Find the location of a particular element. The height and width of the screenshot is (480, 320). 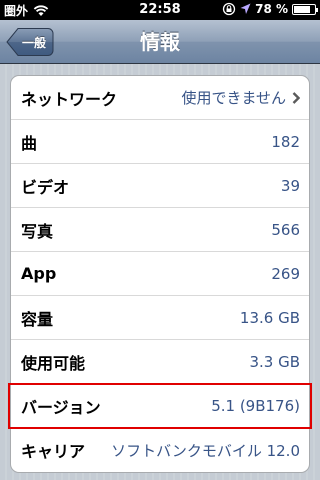

rotation-lock-icon is located at coordinates (229, 9).